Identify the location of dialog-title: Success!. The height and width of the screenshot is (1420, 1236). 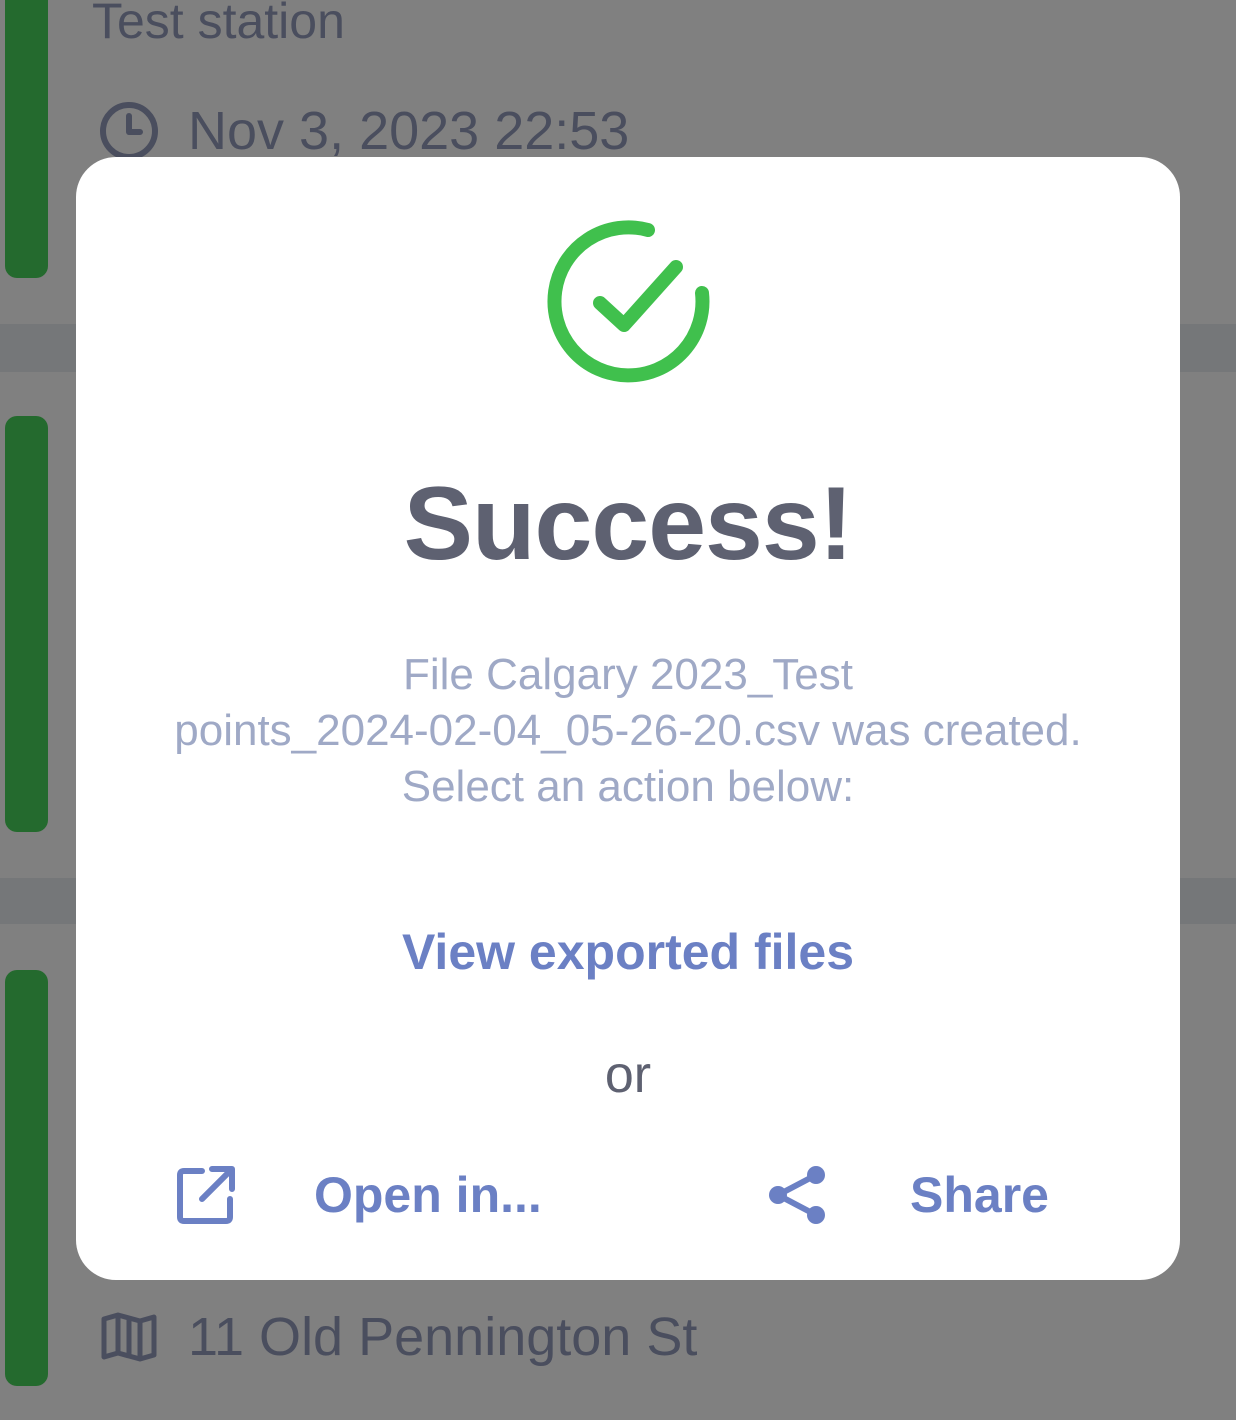
(628, 524).